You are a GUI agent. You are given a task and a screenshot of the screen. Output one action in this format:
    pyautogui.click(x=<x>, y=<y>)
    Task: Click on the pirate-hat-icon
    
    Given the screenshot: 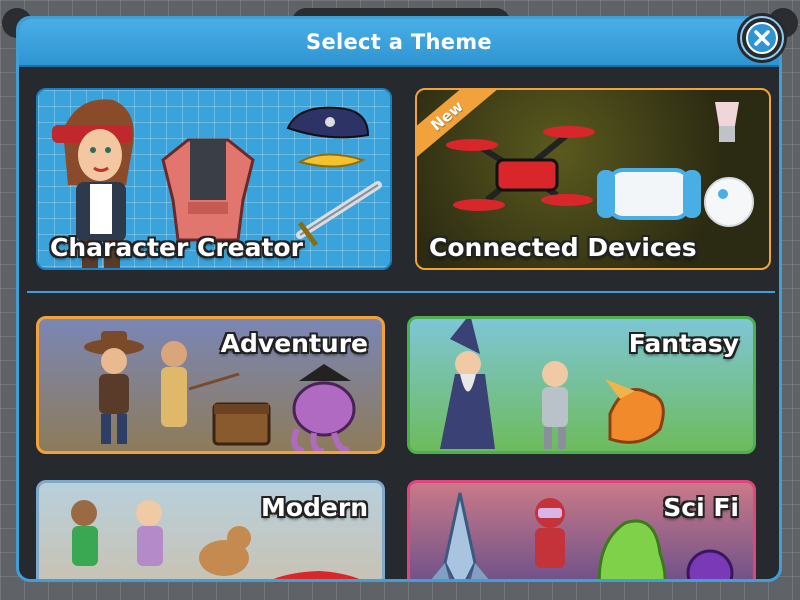 What is the action you would take?
    pyautogui.click(x=328, y=122)
    